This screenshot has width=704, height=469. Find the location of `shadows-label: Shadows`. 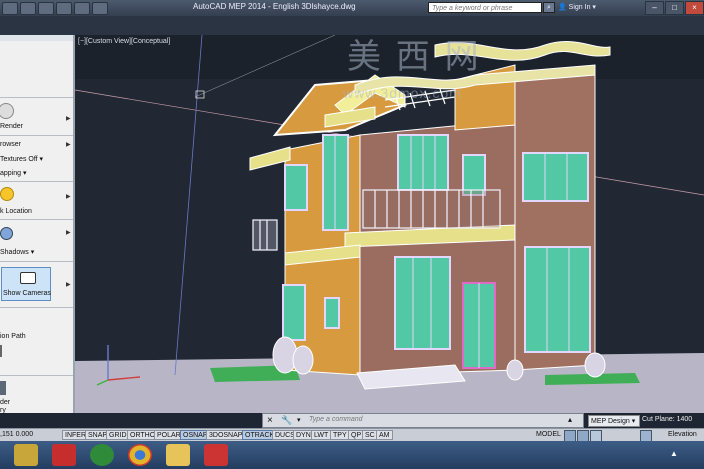

shadows-label: Shadows is located at coordinates (14, 252).